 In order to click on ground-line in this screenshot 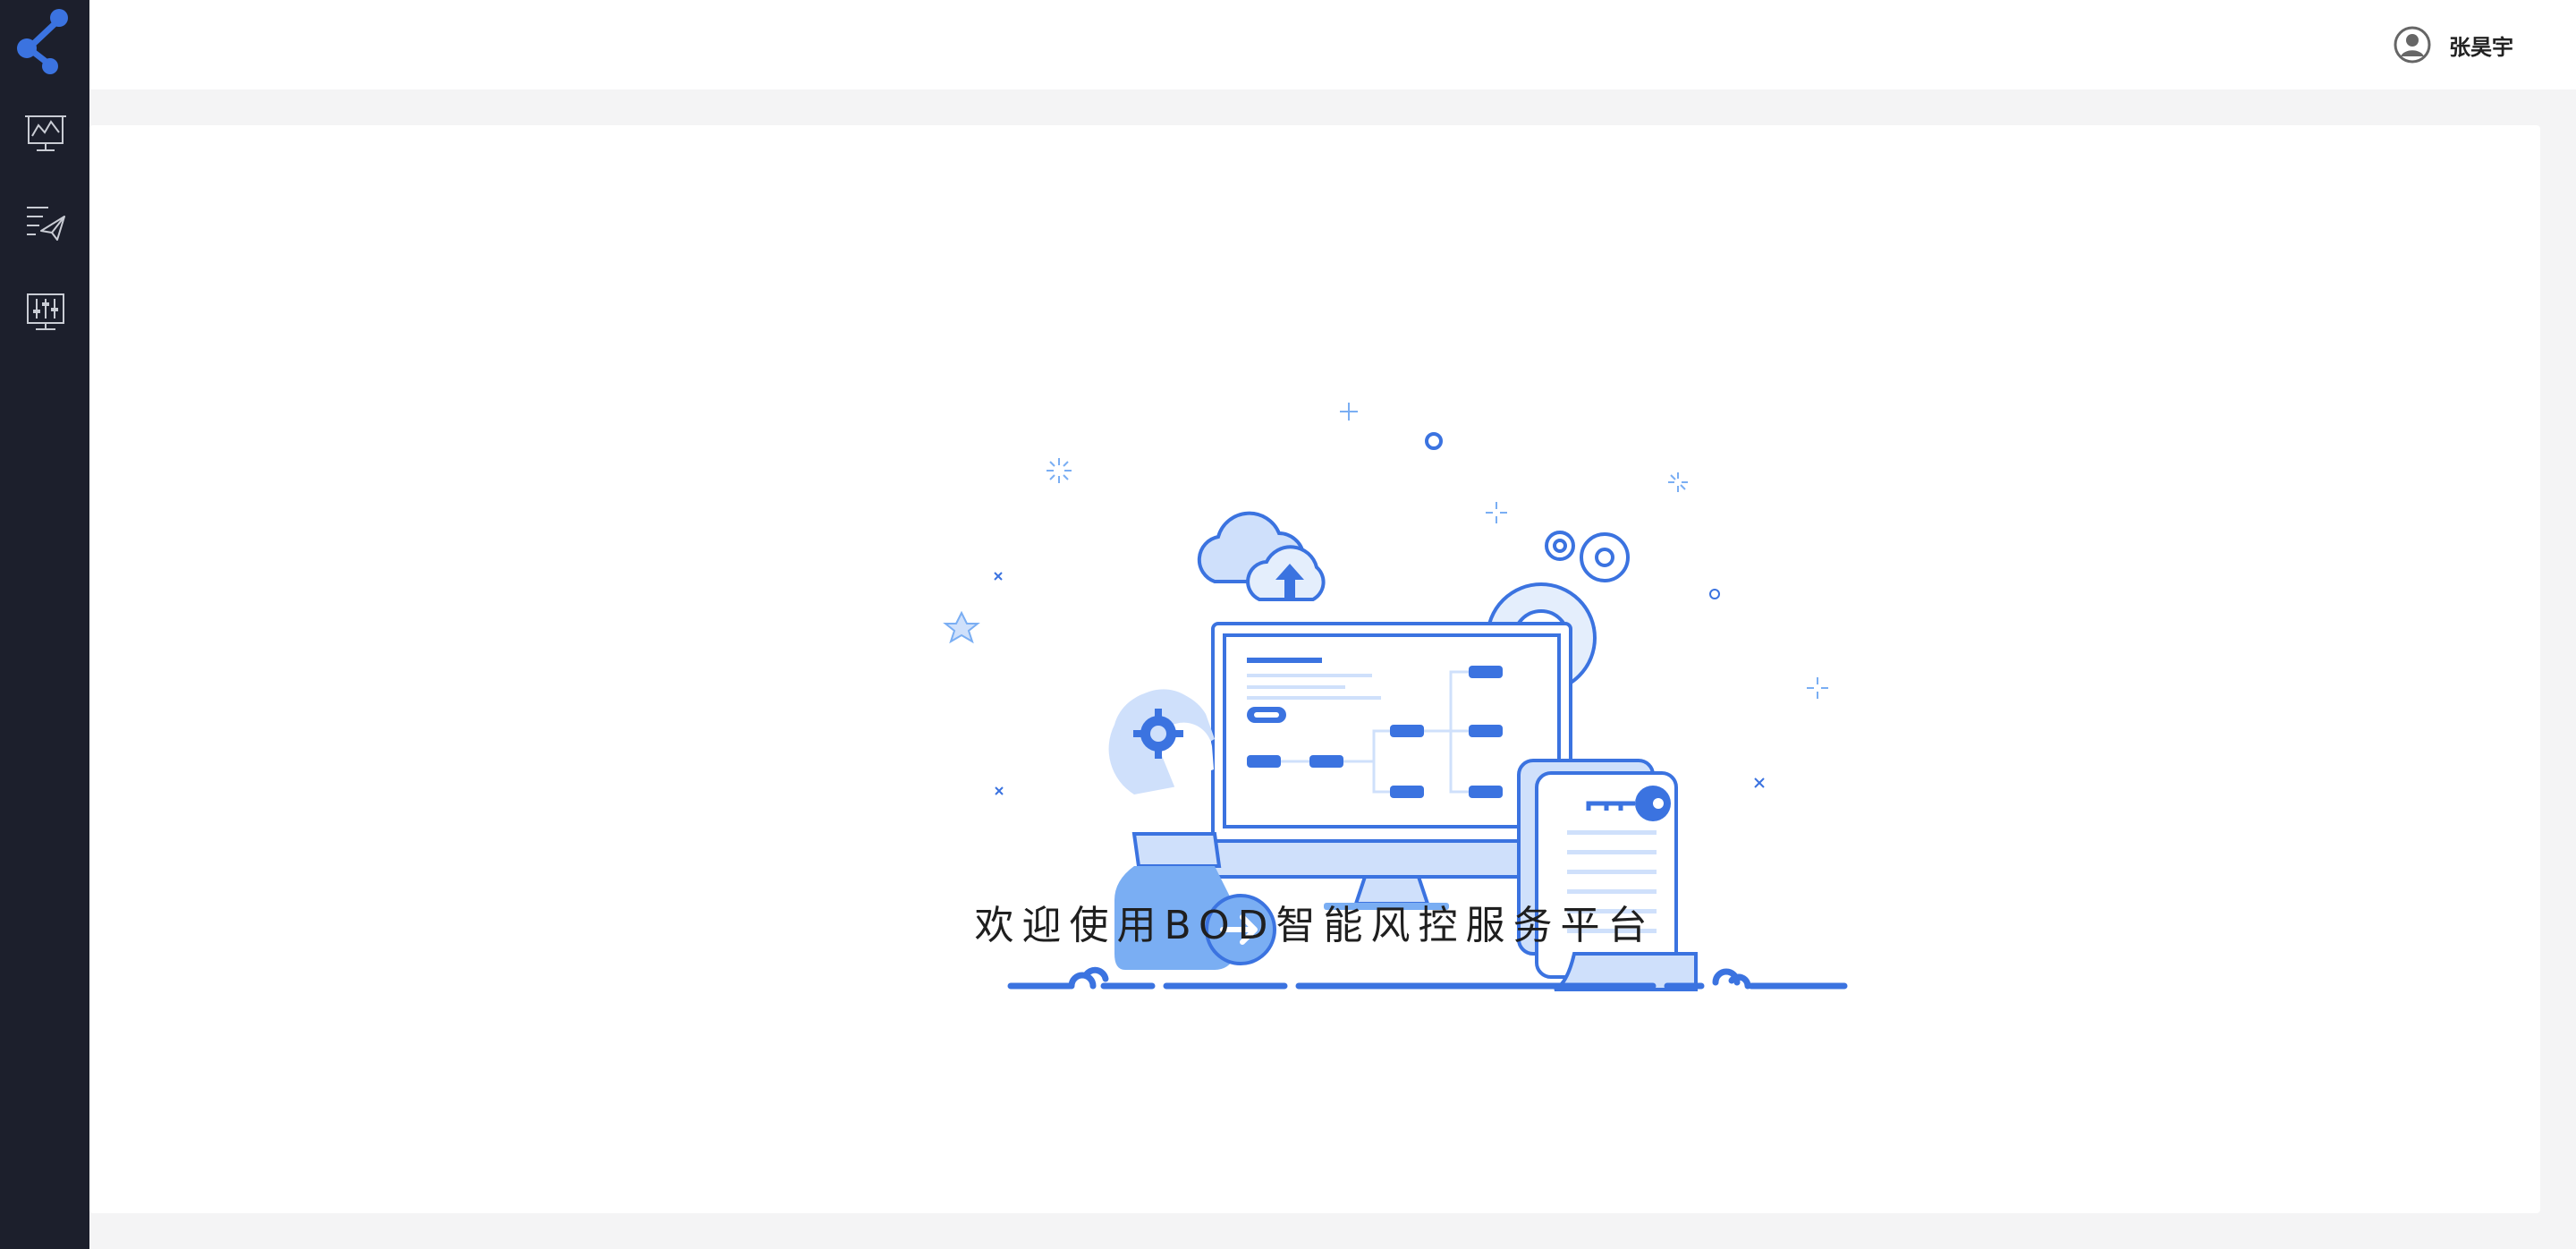, I will do `click(1427, 978)`.